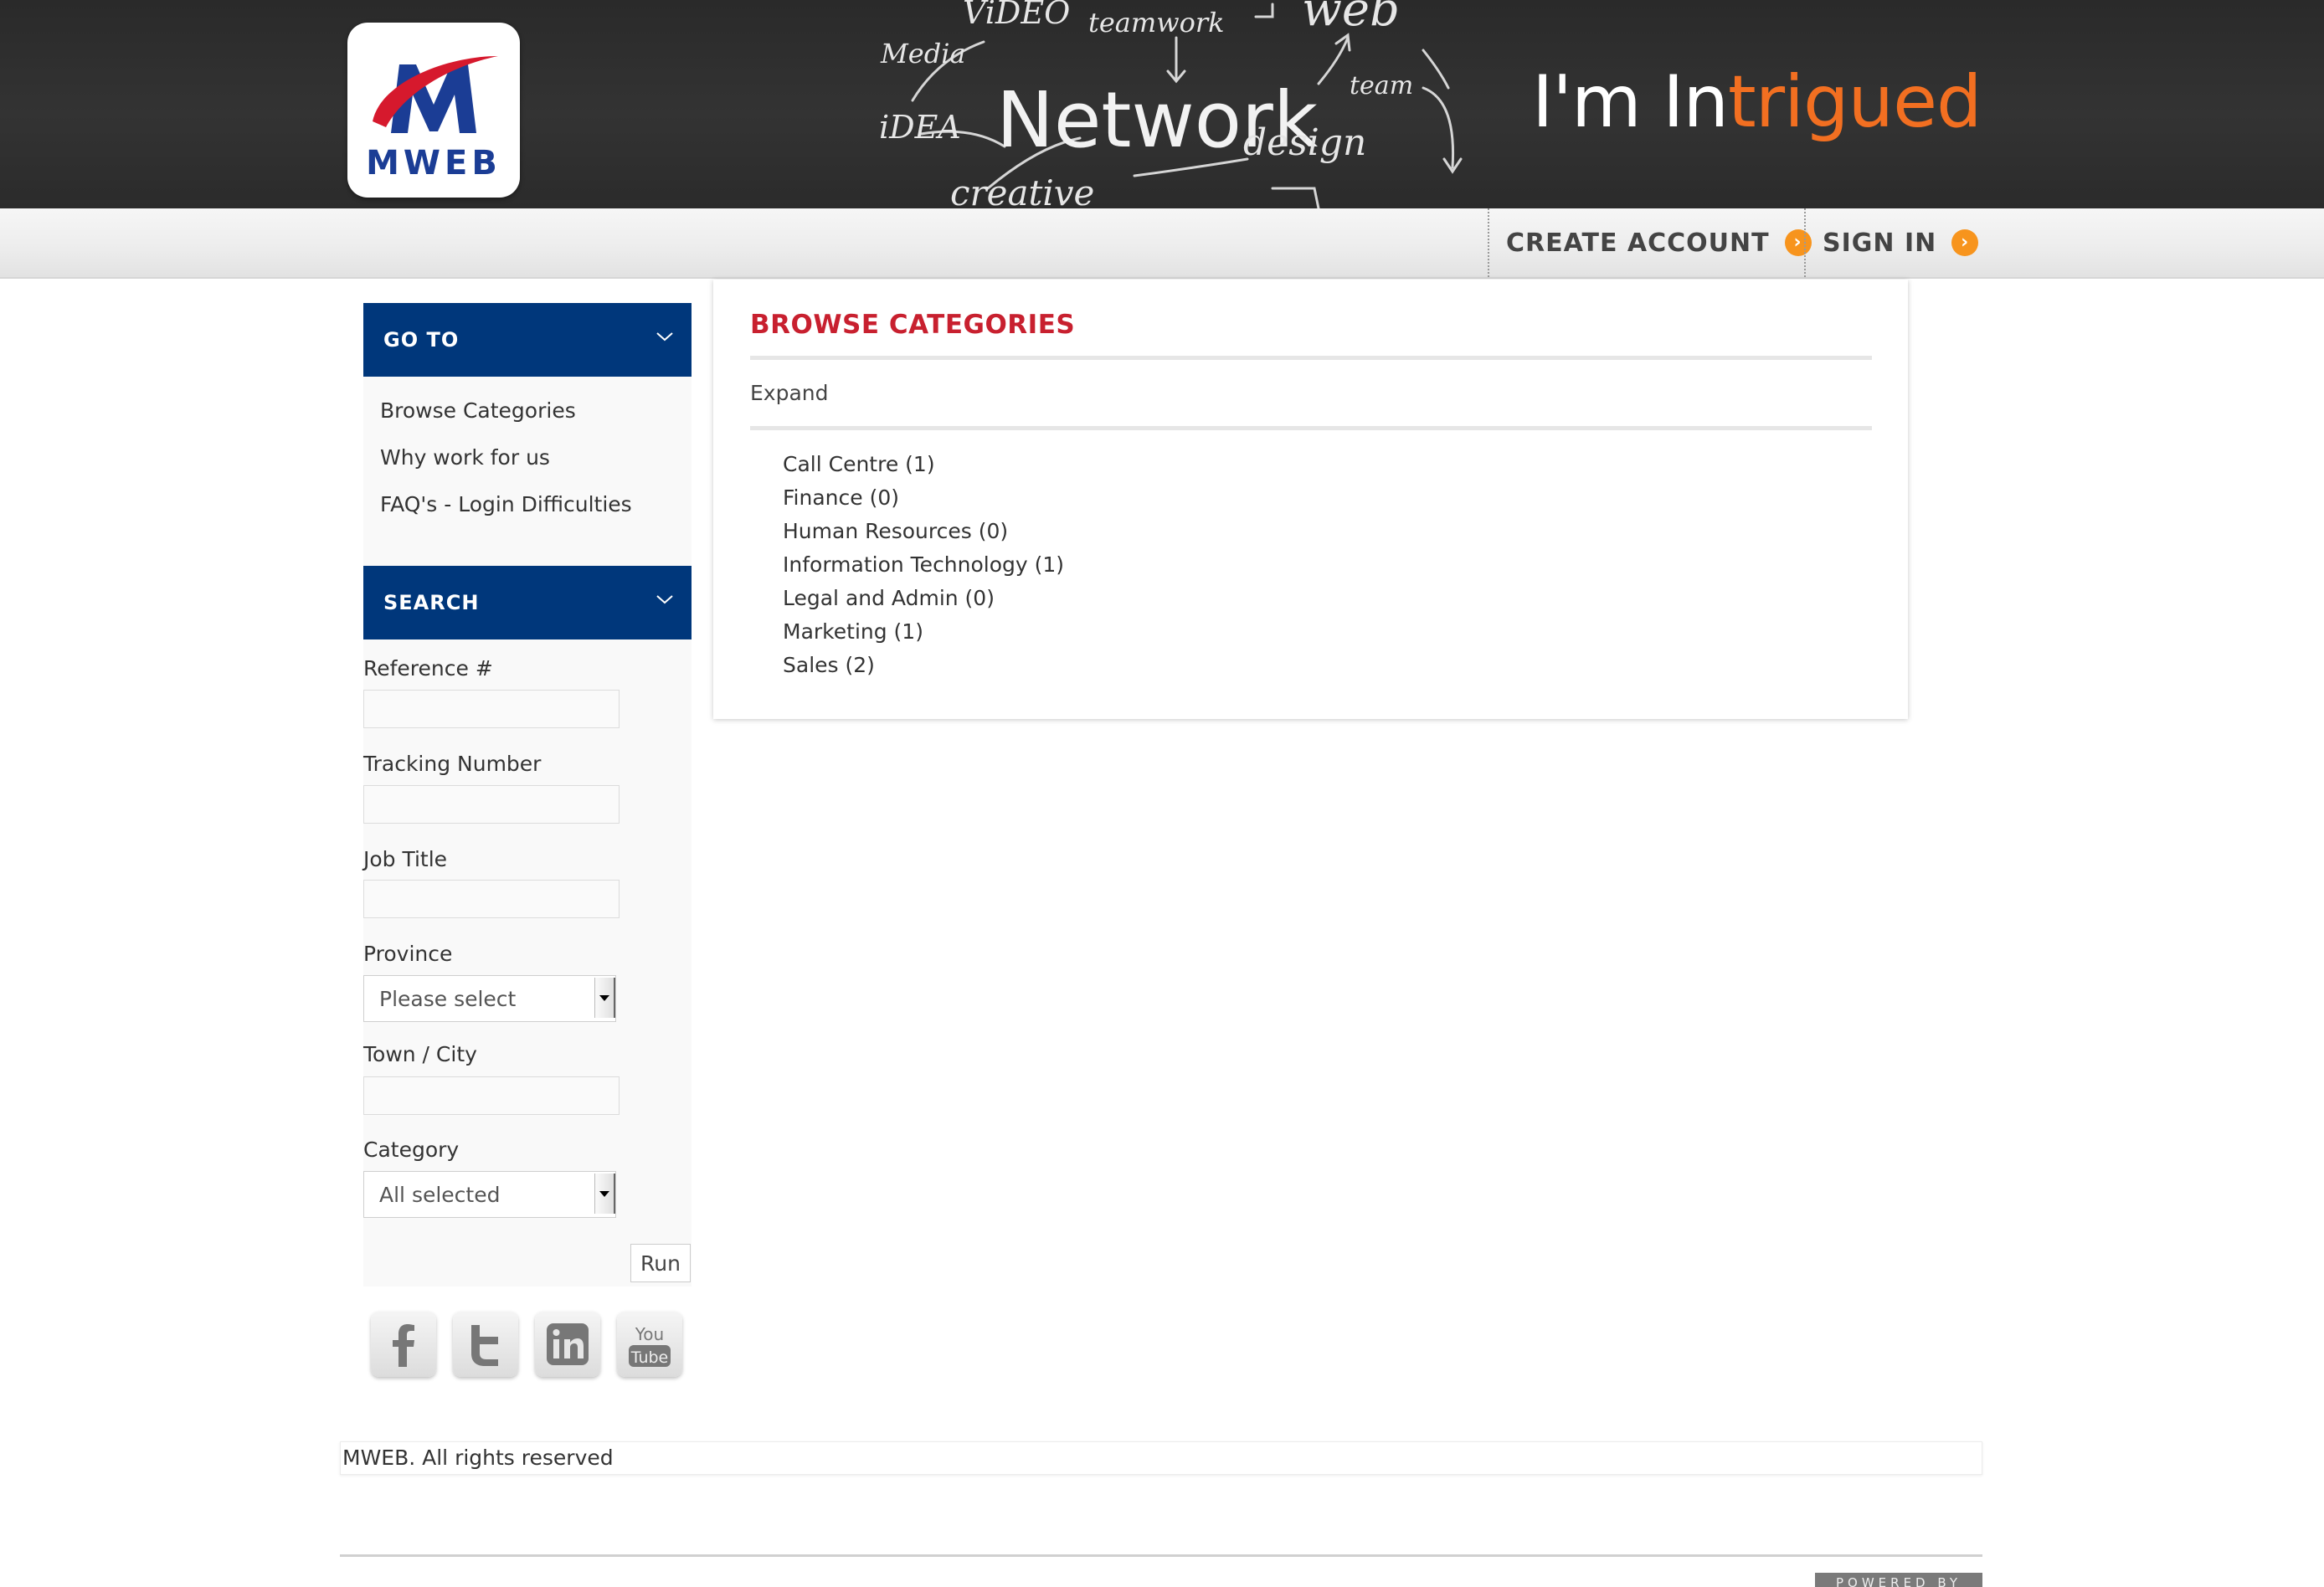 The height and width of the screenshot is (1587, 2324). What do you see at coordinates (1161, 1458) in the screenshot?
I see `footer-copyright: MWEB. All rights reserved` at bounding box center [1161, 1458].